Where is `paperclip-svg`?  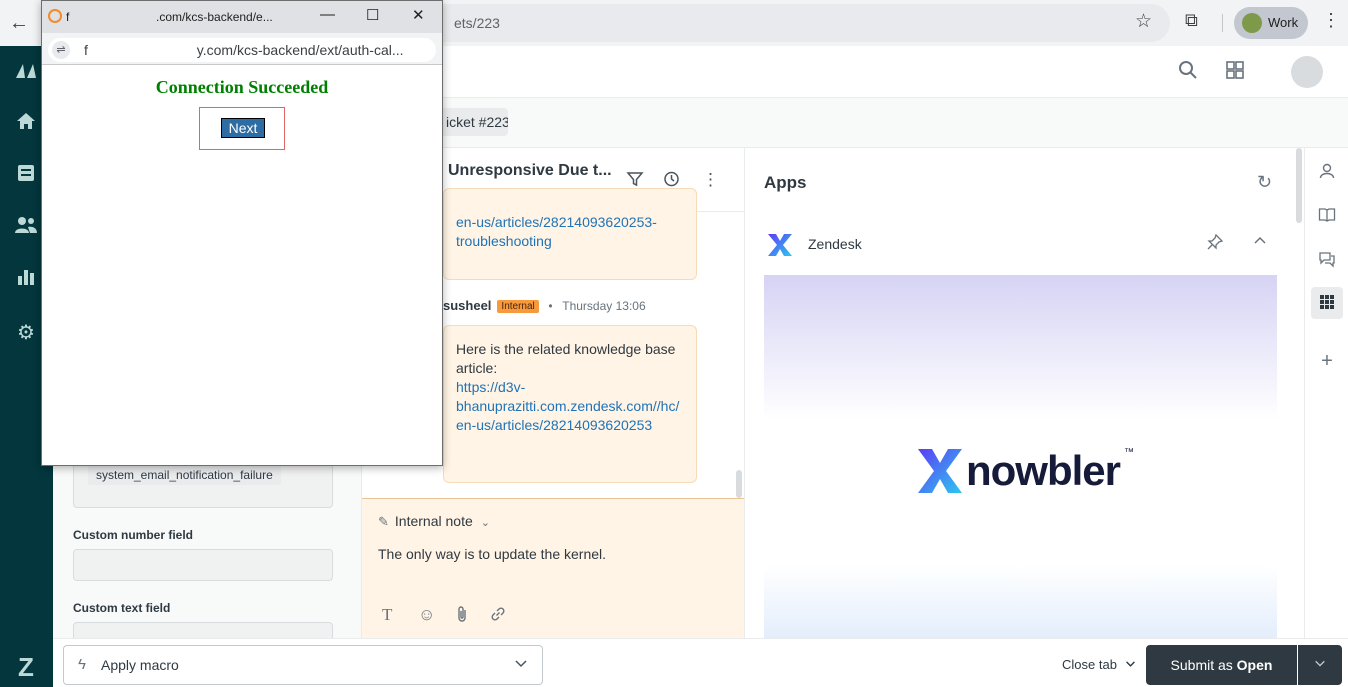
paperclip-svg is located at coordinates (462, 614).